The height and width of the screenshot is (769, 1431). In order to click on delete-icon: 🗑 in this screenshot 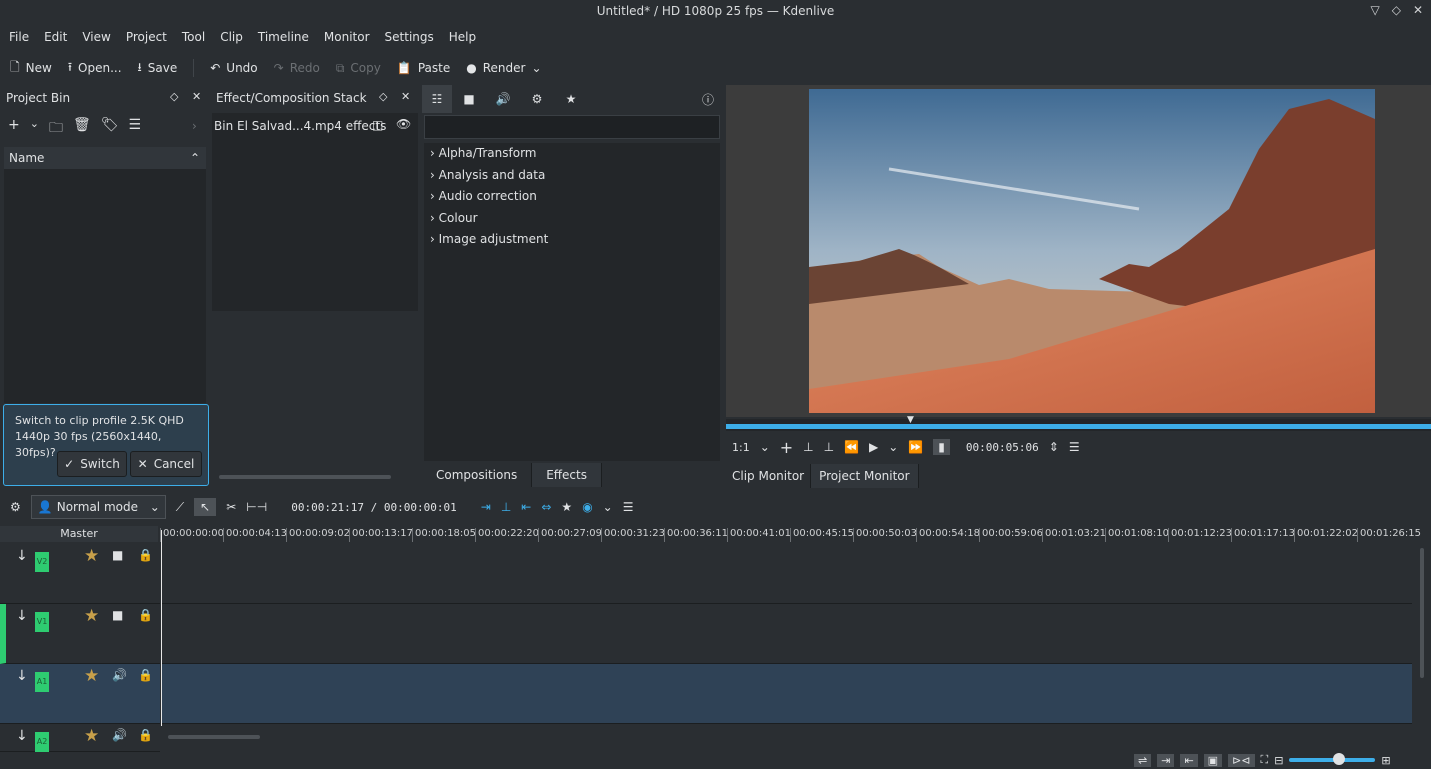, I will do `click(82, 129)`.